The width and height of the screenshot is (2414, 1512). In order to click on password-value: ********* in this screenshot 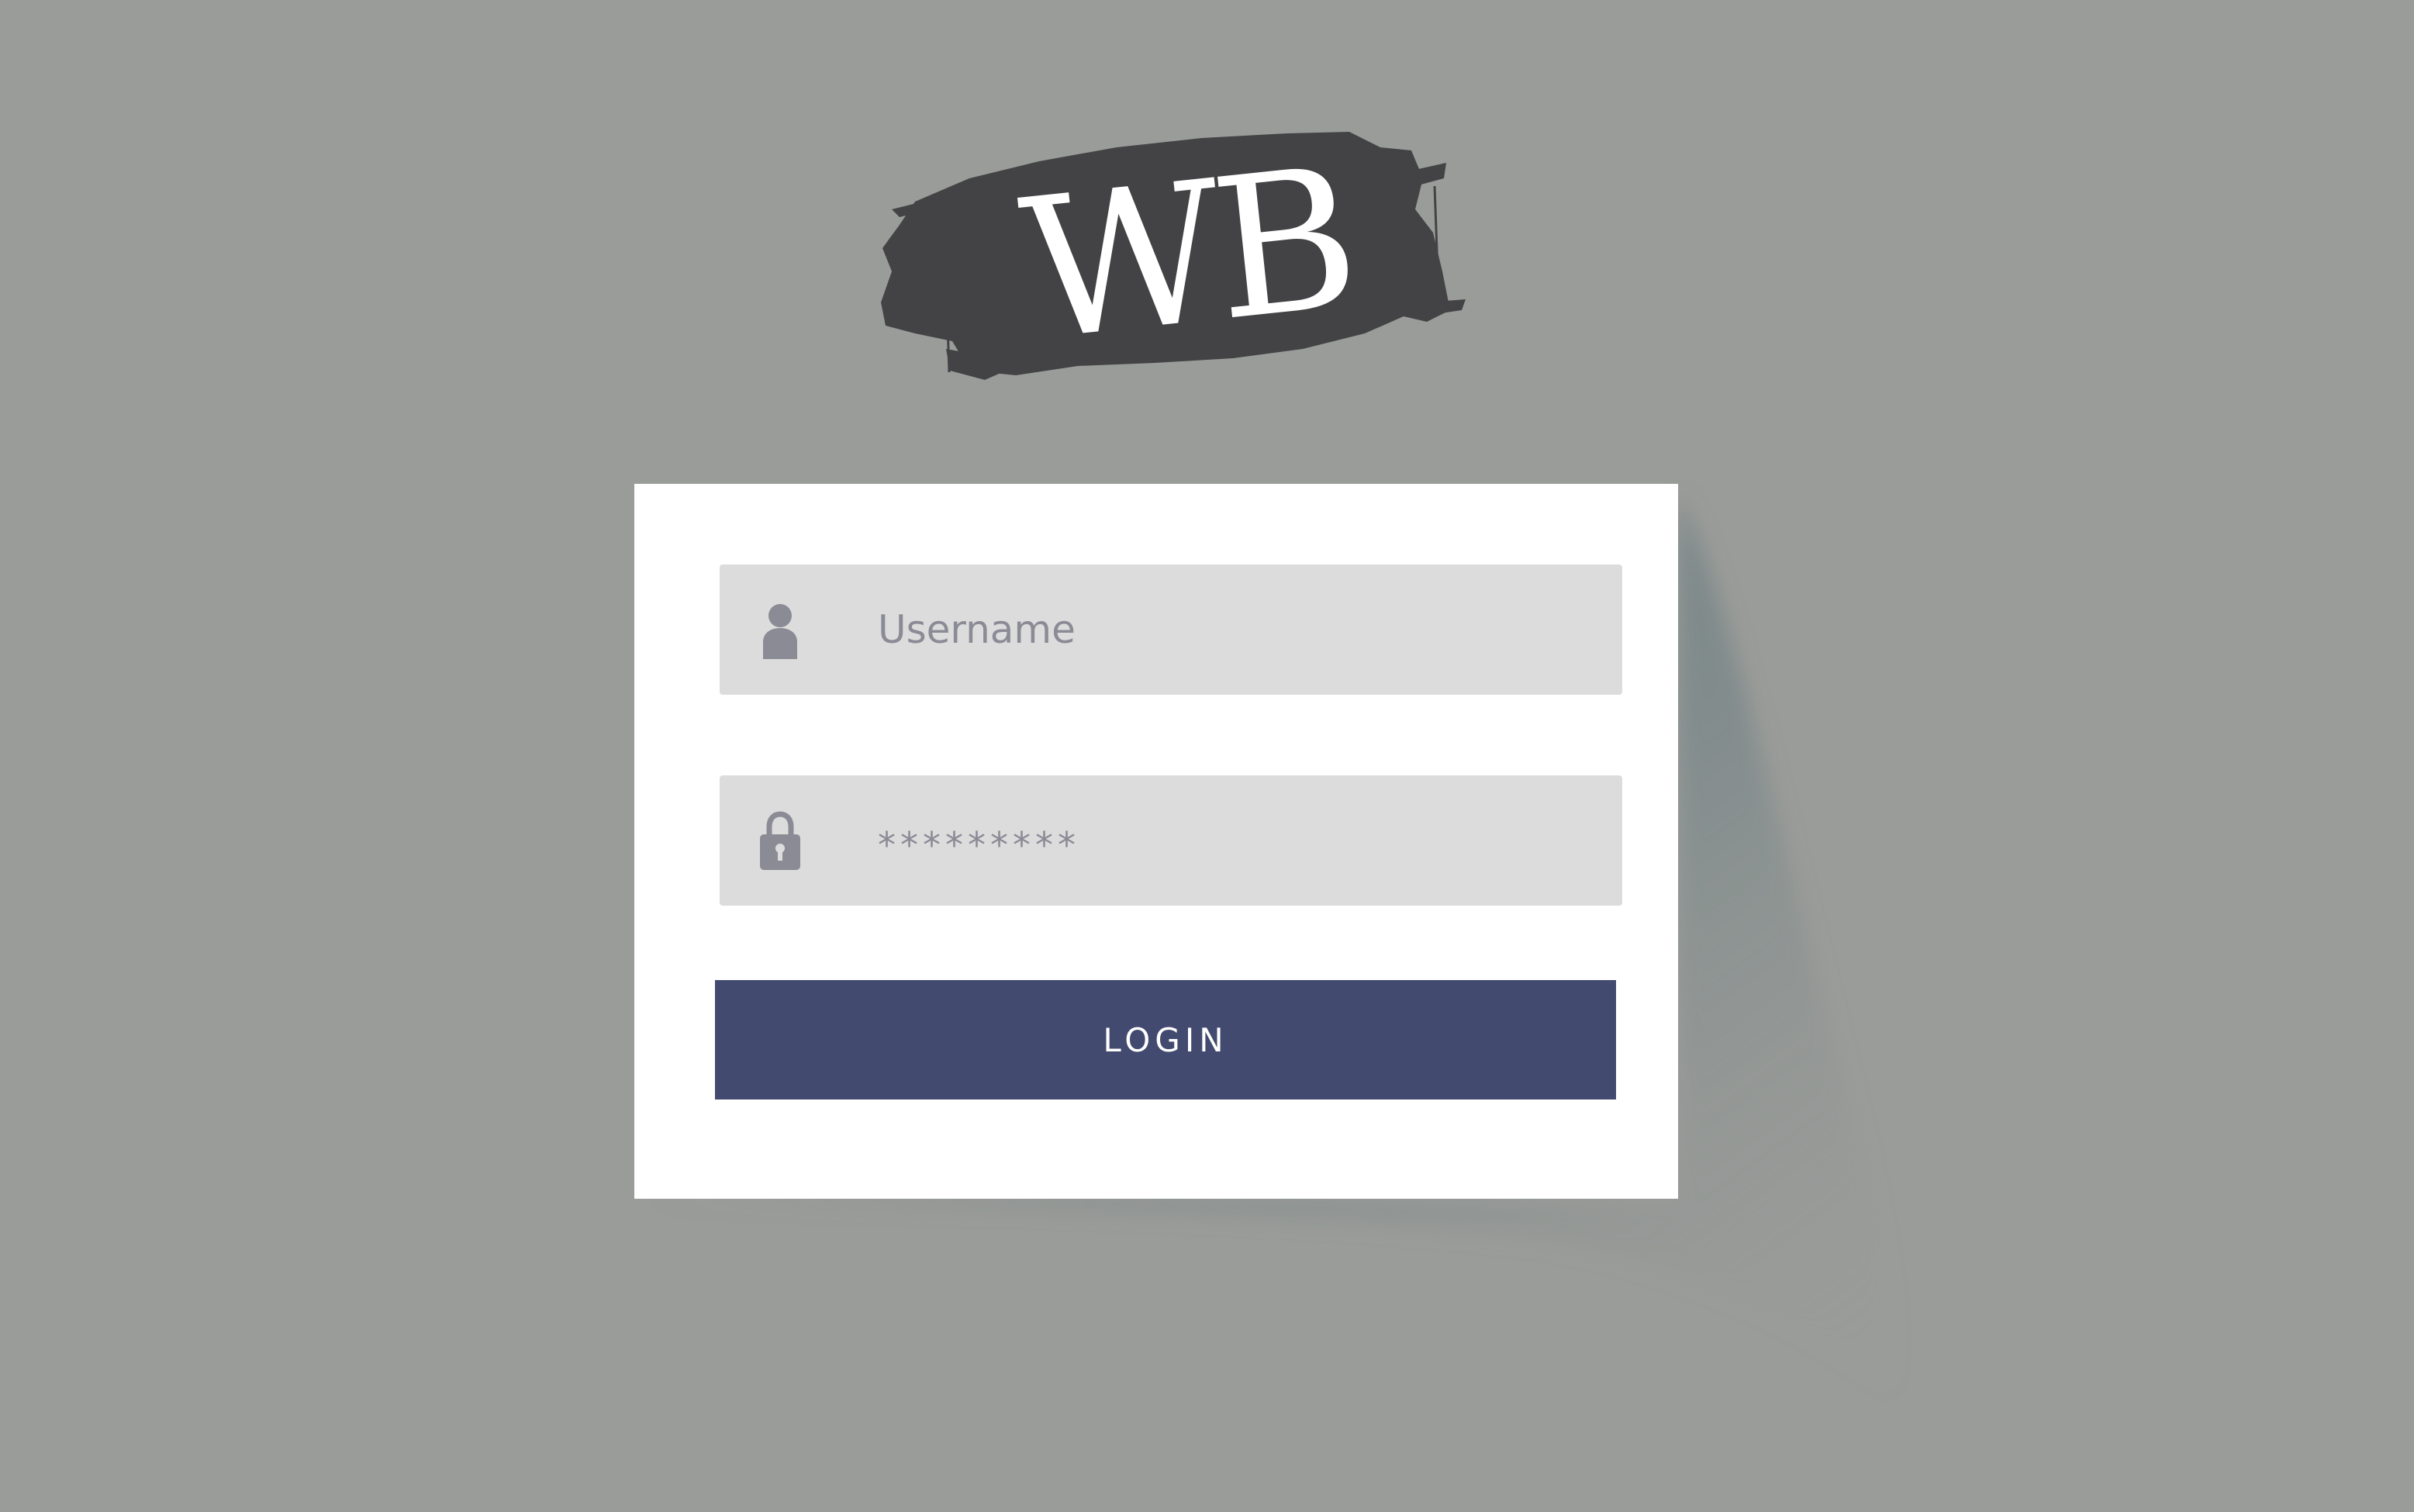, I will do `click(979, 845)`.